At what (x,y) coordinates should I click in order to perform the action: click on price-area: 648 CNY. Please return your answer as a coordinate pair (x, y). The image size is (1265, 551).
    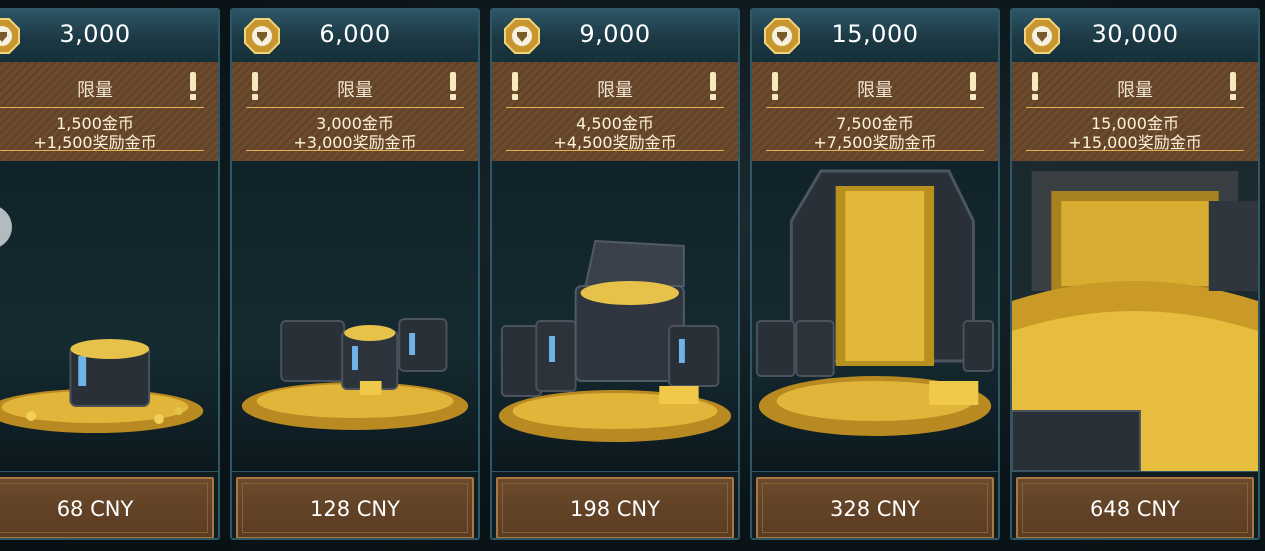
    Looking at the image, I should click on (1135, 504).